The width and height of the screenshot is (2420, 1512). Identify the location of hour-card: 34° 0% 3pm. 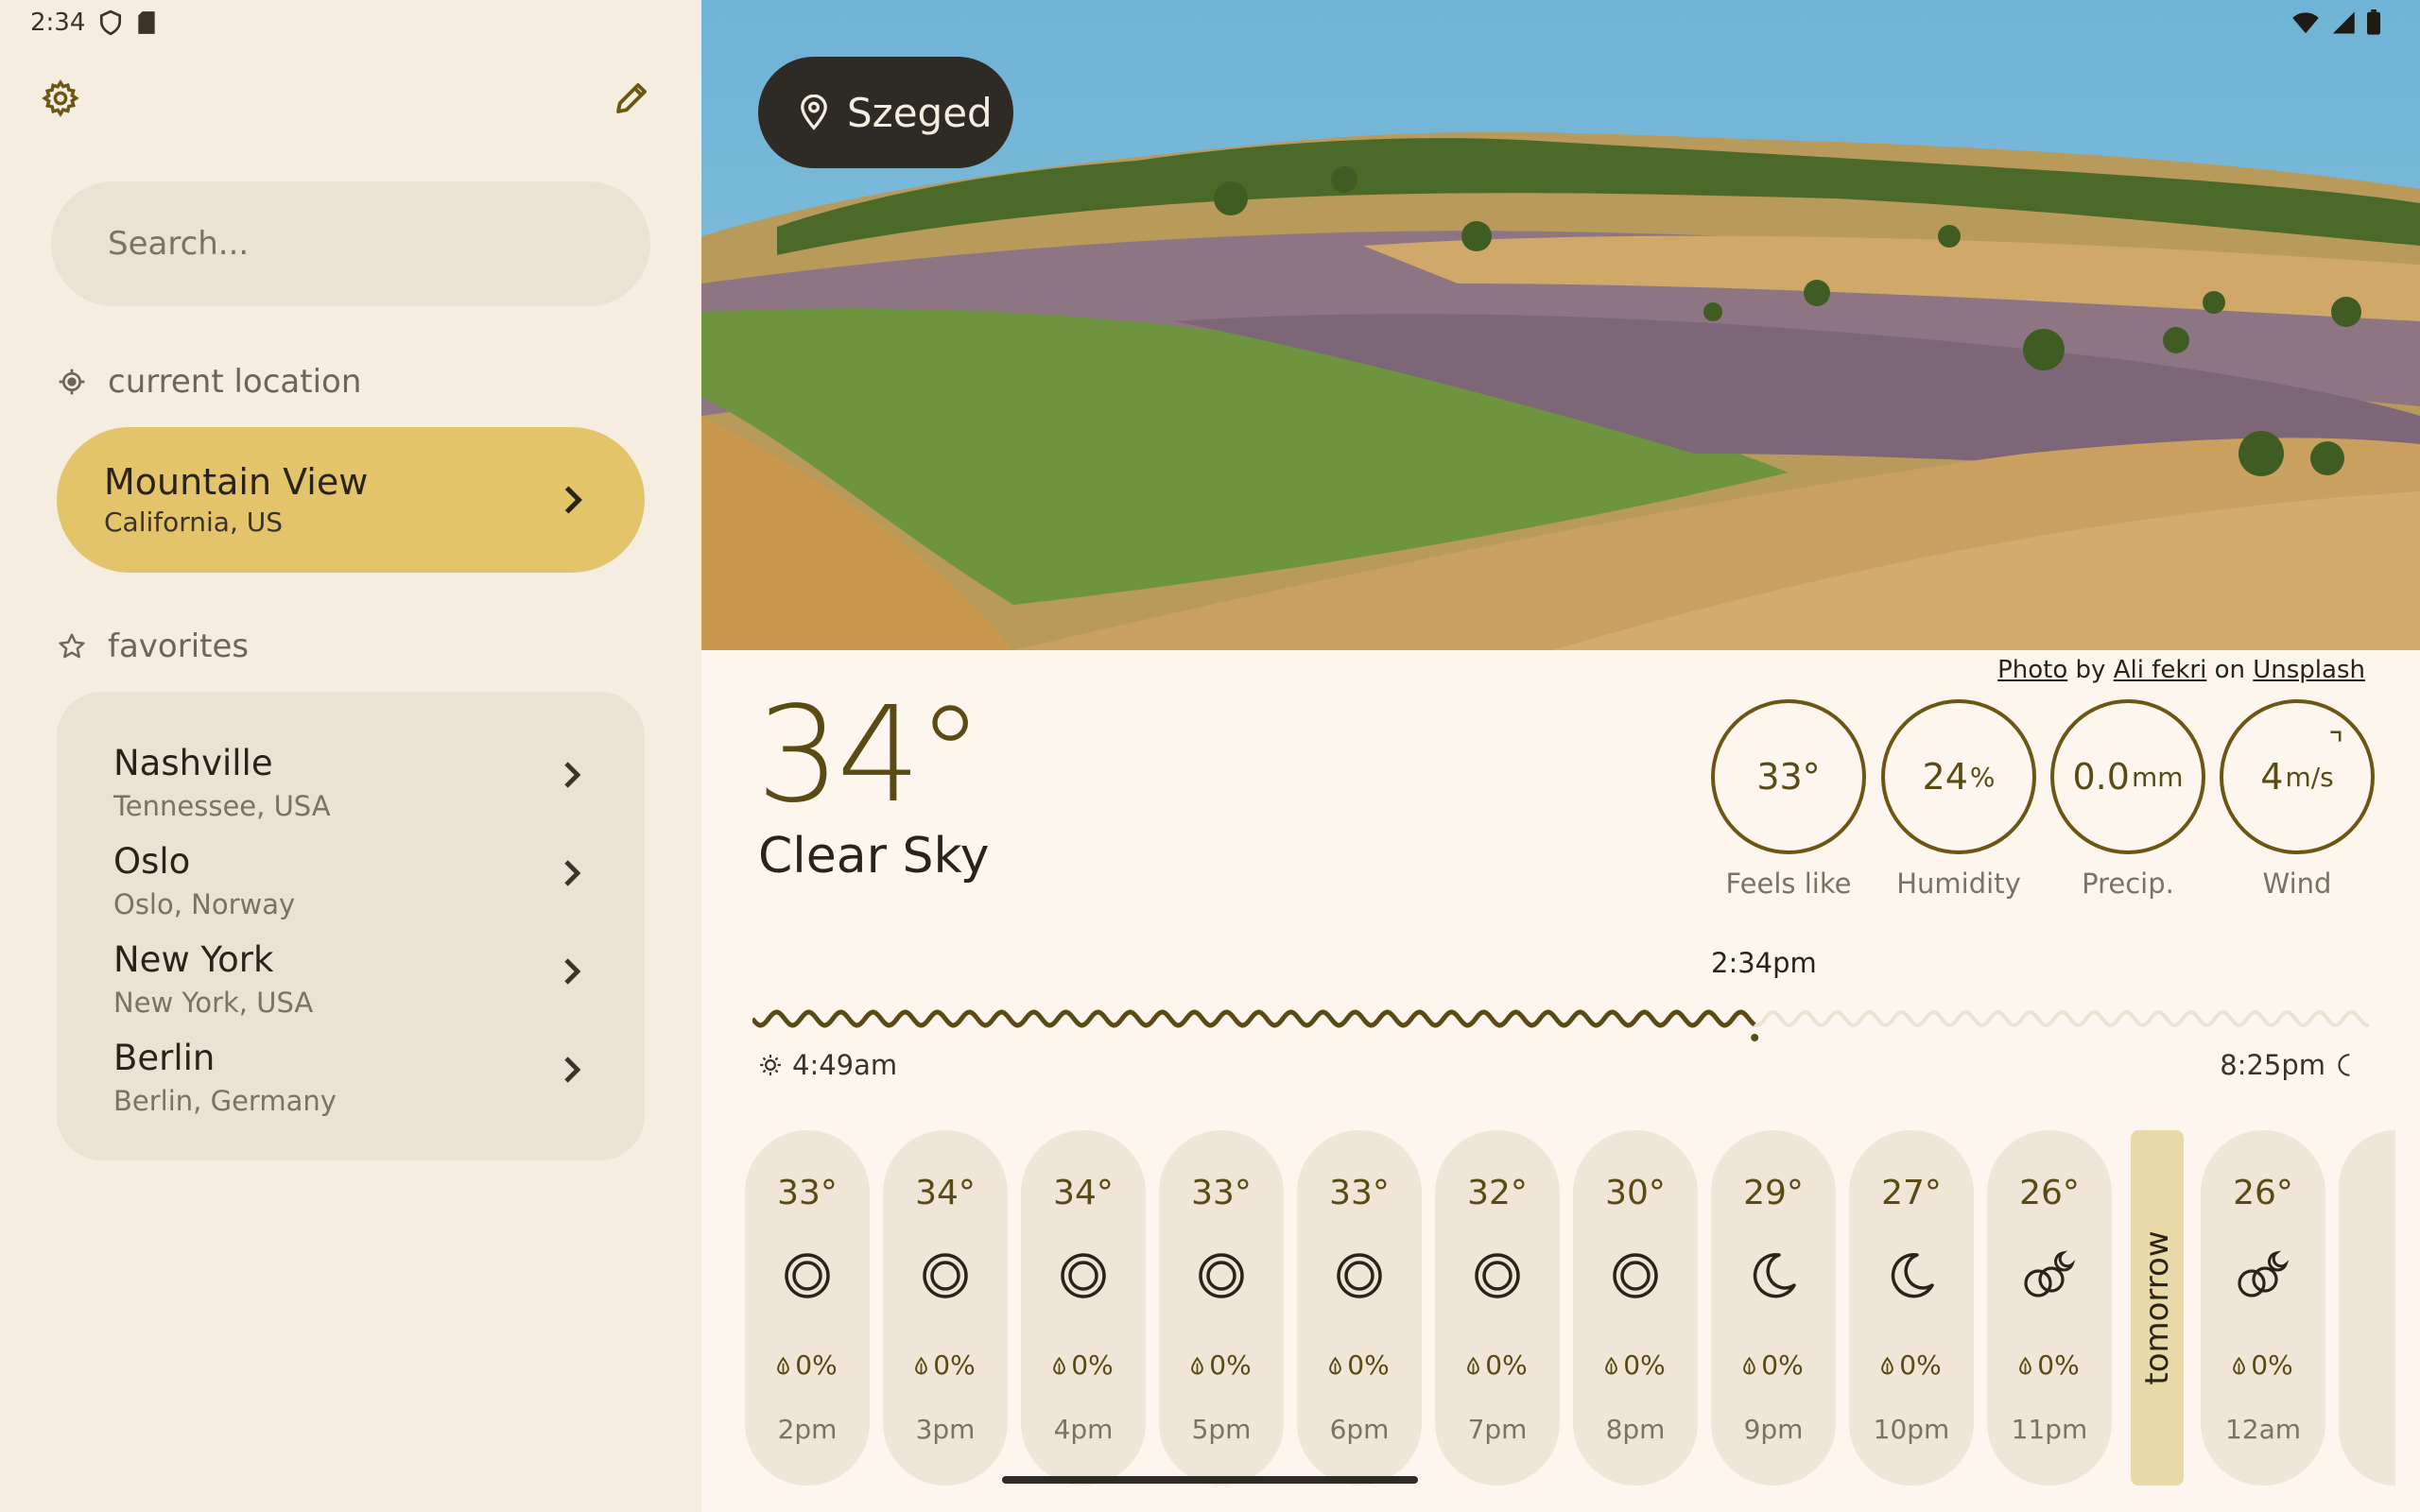
(945, 1308).